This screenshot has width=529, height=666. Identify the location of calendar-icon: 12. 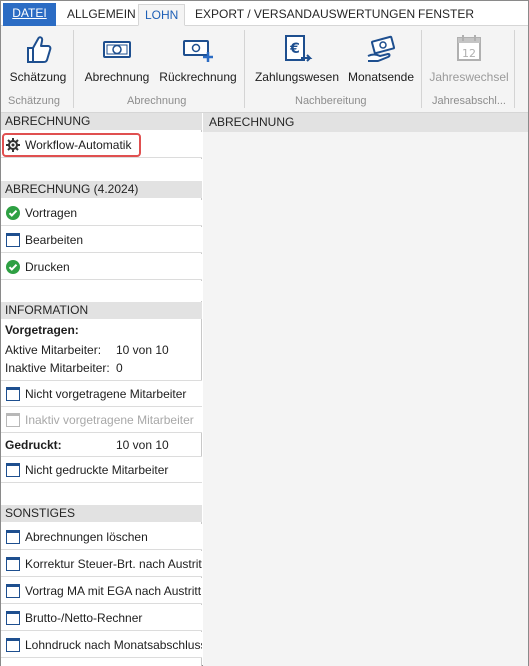
(469, 48).